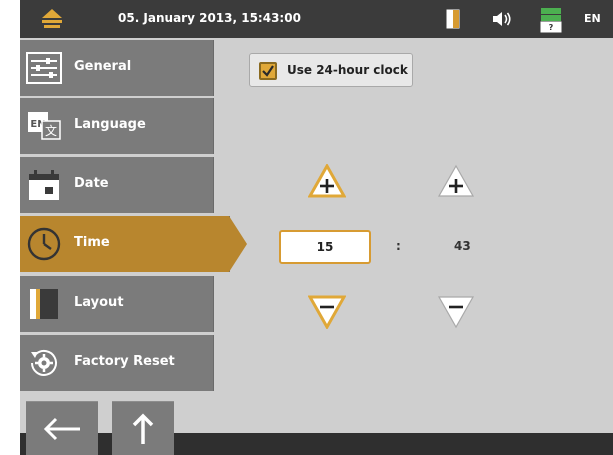 The image size is (613, 455). I want to click on active-pointer-icon, so click(238, 244).